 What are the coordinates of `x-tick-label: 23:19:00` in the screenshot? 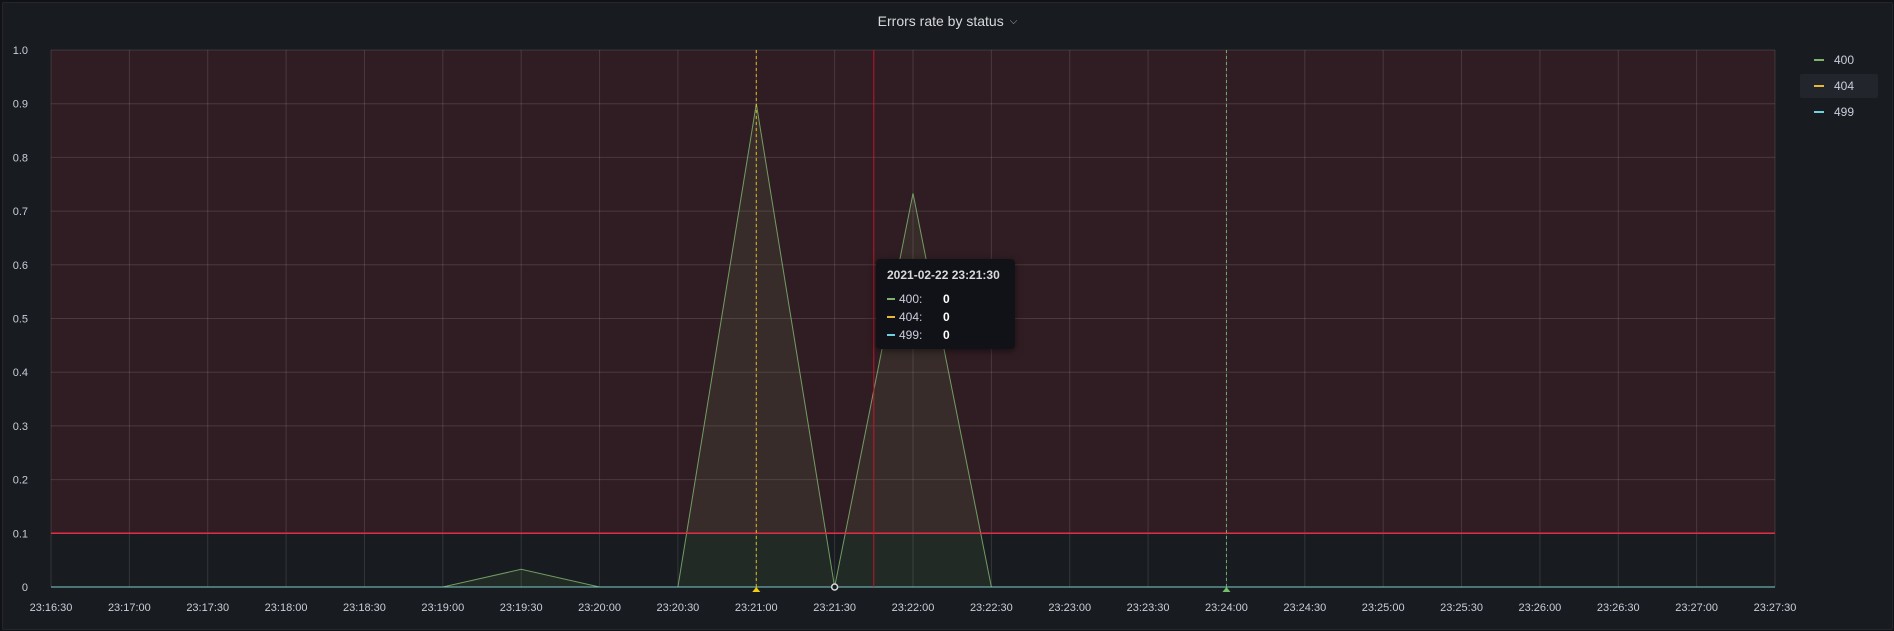 It's located at (442, 608).